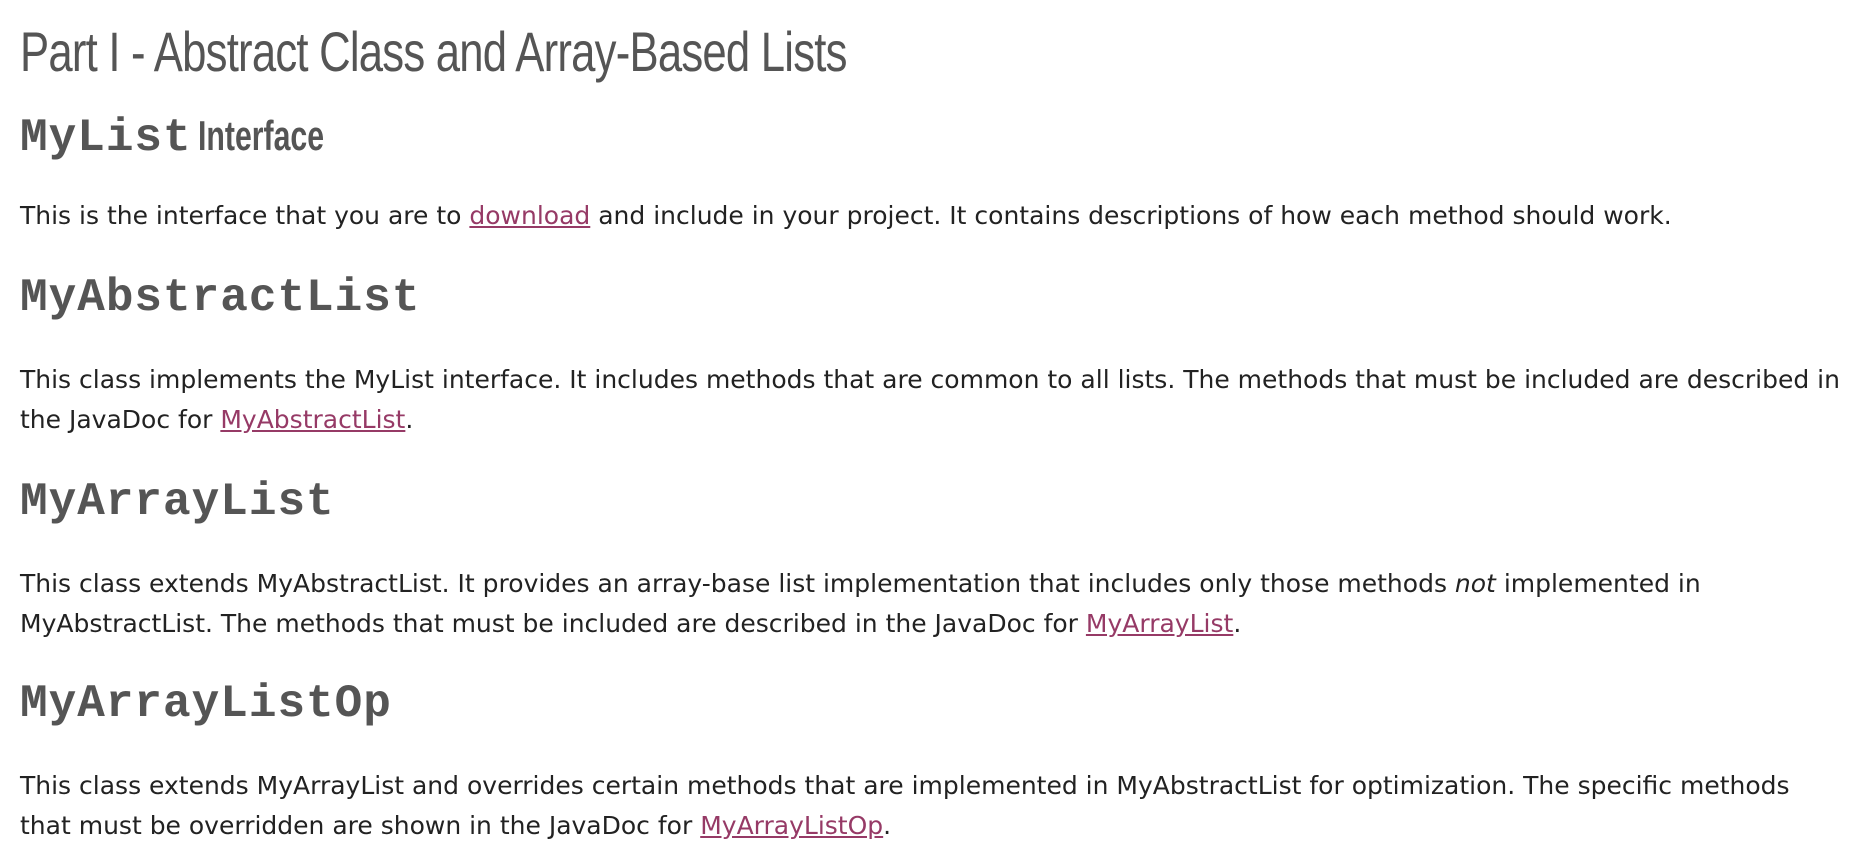 This screenshot has width=1866, height=860. I want to click on heading-code-myabstractlist: MyAbstractList, so click(220, 298).